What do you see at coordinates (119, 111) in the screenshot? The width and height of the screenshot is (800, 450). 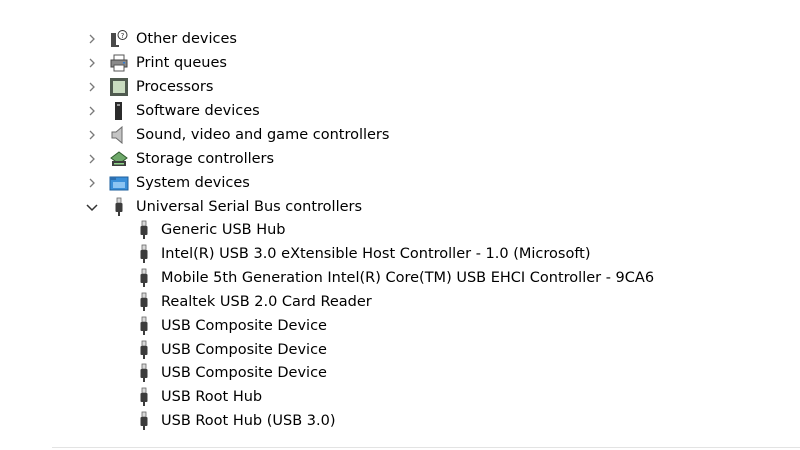 I see `software-device-icon` at bounding box center [119, 111].